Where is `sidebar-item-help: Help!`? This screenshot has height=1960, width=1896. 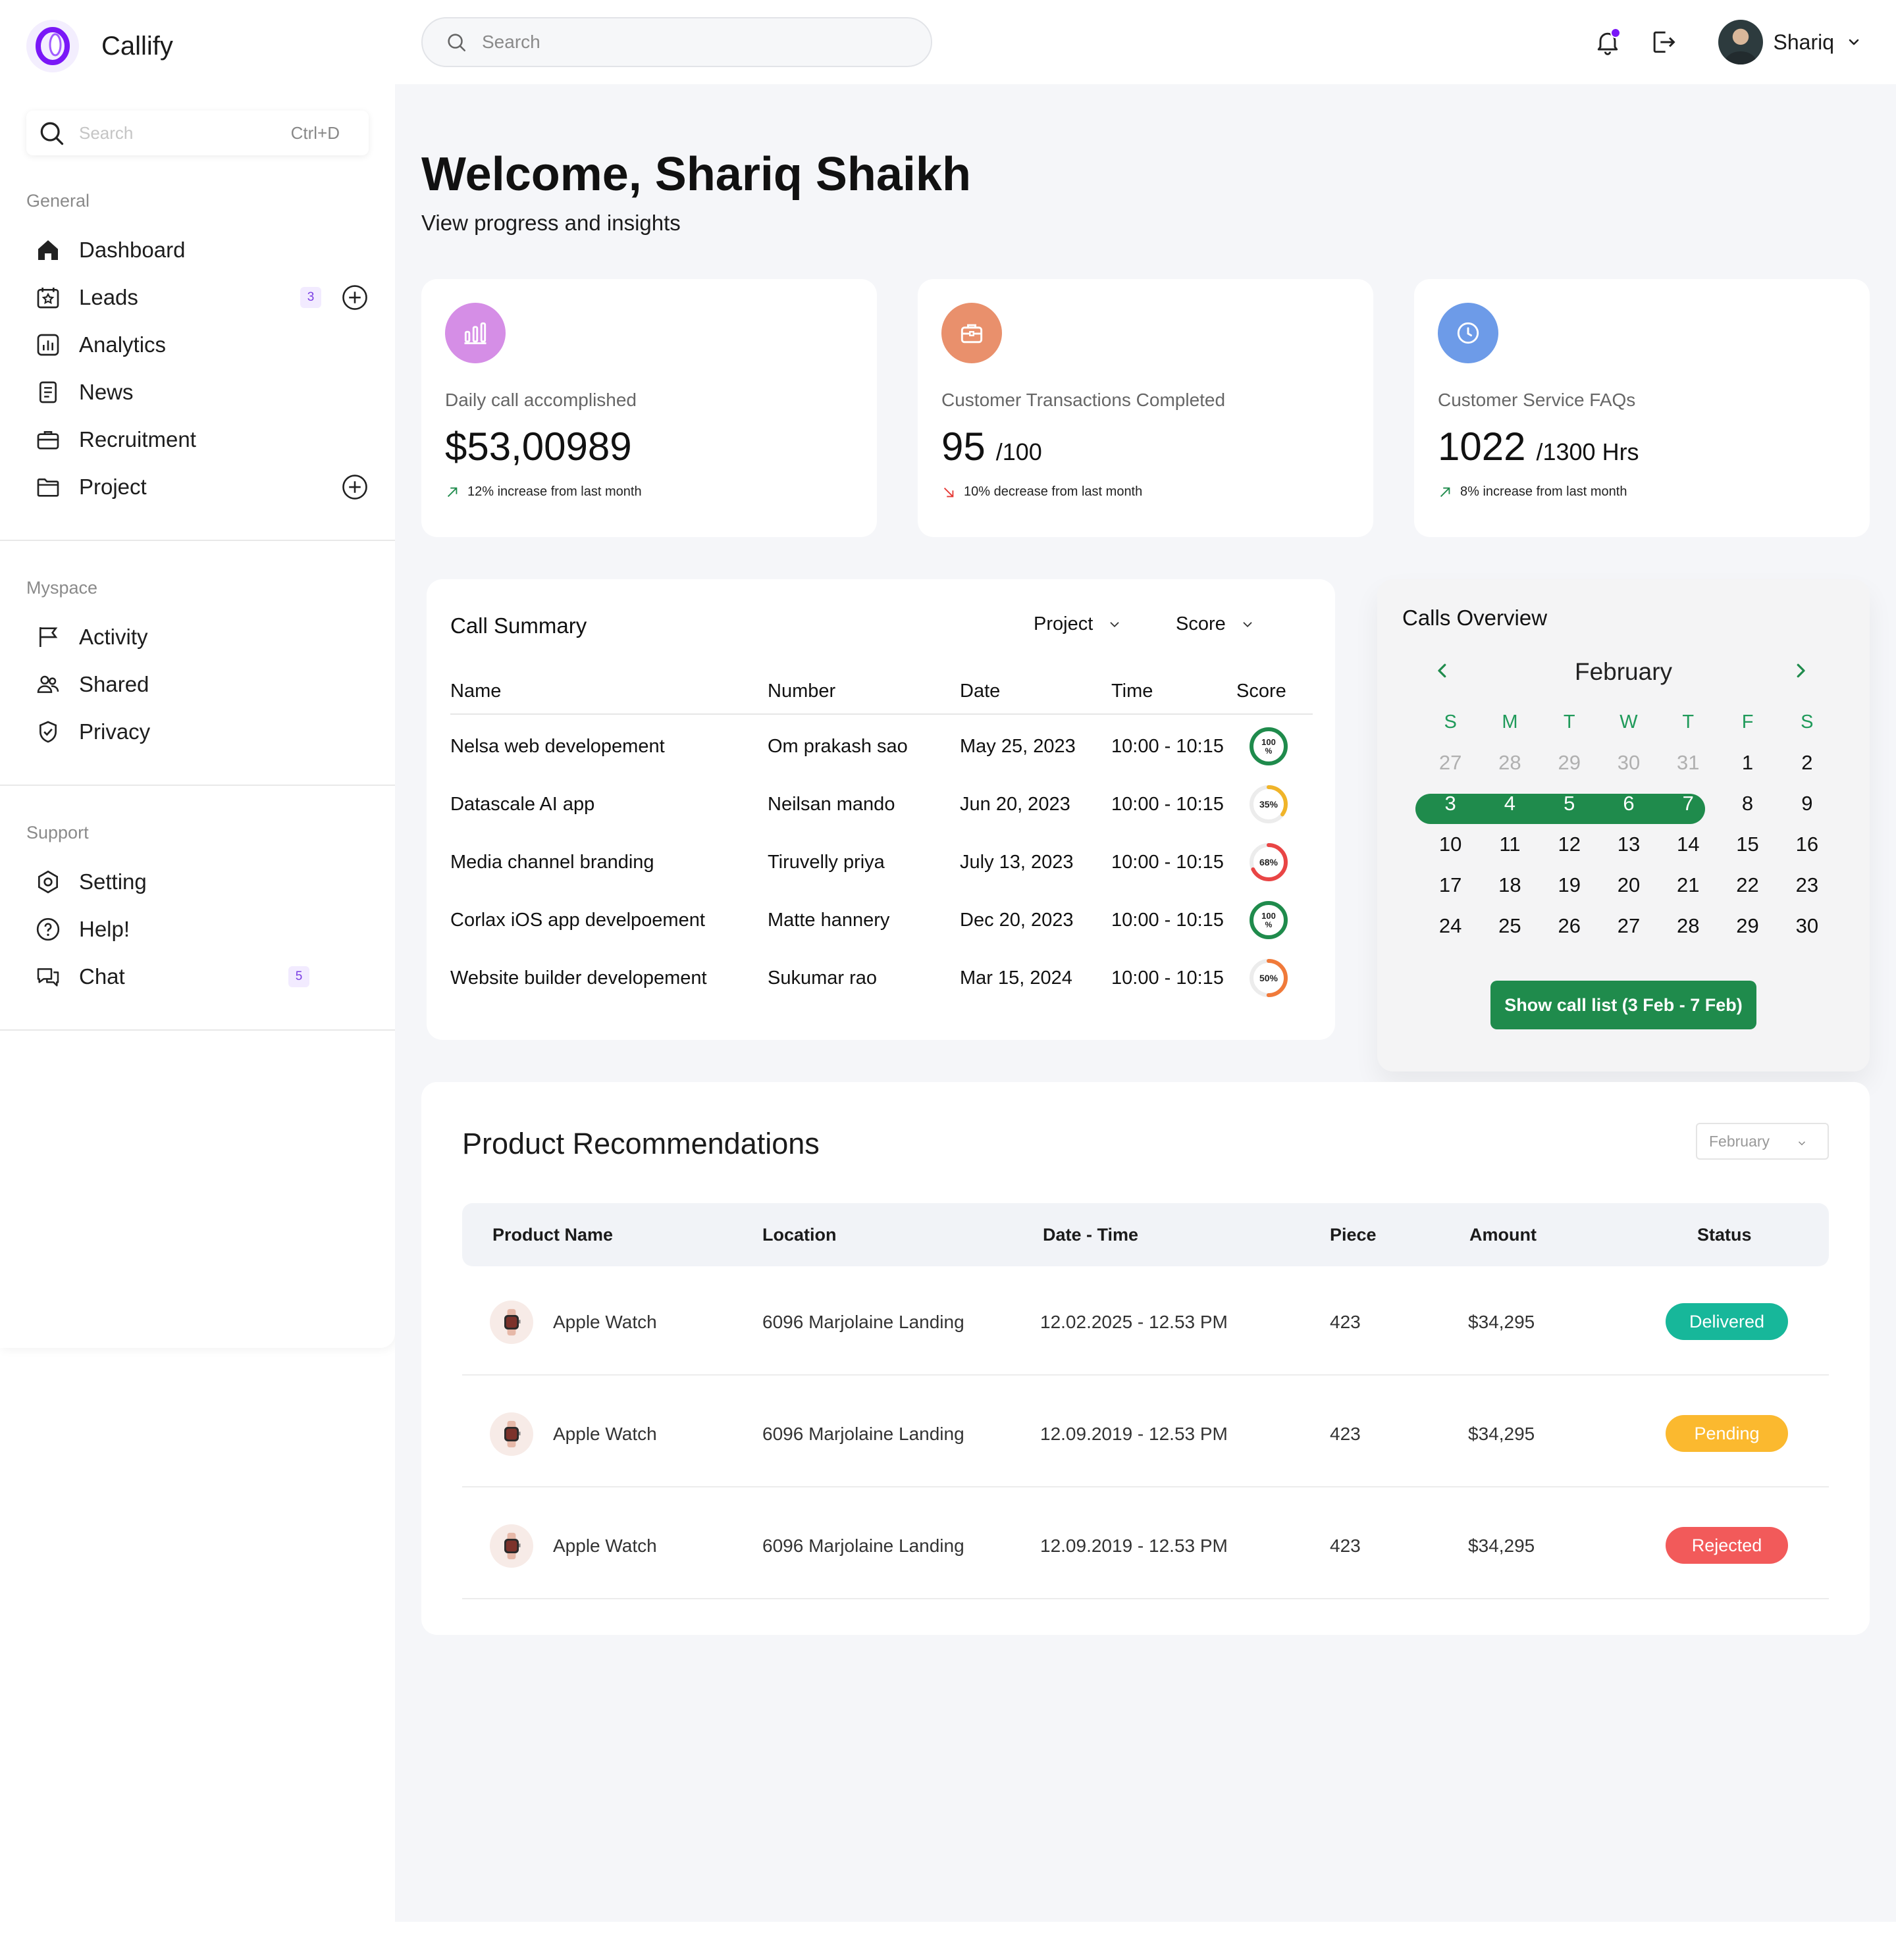
sidebar-item-help: Help! is located at coordinates (201, 929).